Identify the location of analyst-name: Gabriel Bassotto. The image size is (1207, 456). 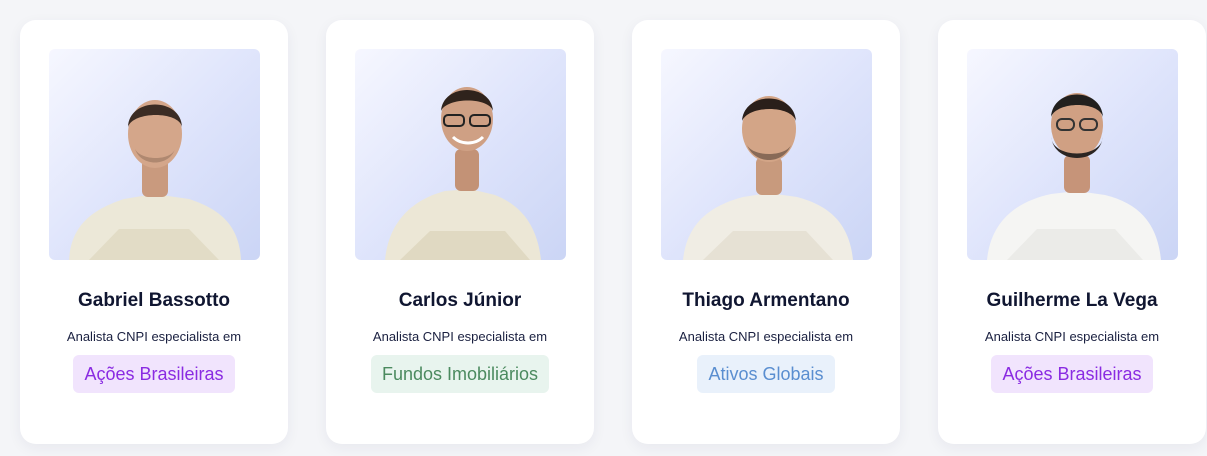
(154, 300).